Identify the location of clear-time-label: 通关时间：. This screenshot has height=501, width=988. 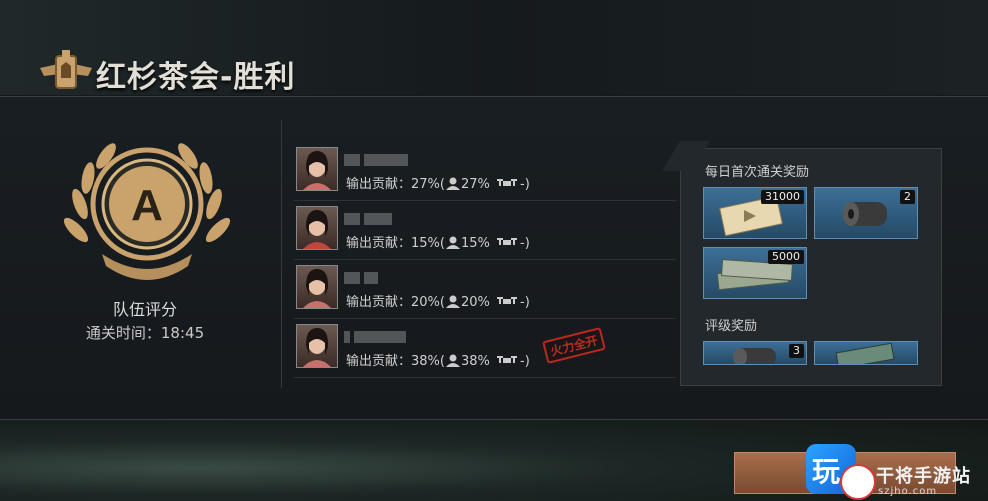
(123, 333).